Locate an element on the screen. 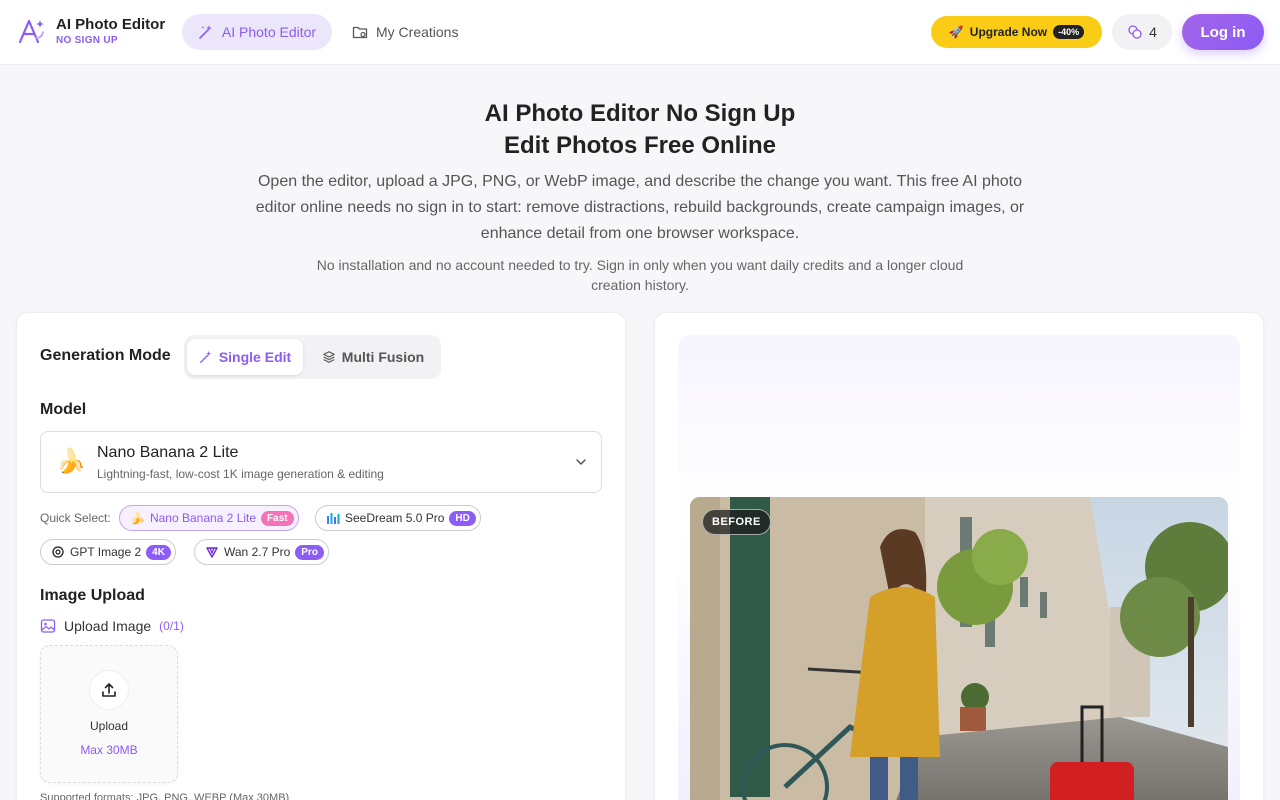  credits-button: 4 is located at coordinates (1142, 32).